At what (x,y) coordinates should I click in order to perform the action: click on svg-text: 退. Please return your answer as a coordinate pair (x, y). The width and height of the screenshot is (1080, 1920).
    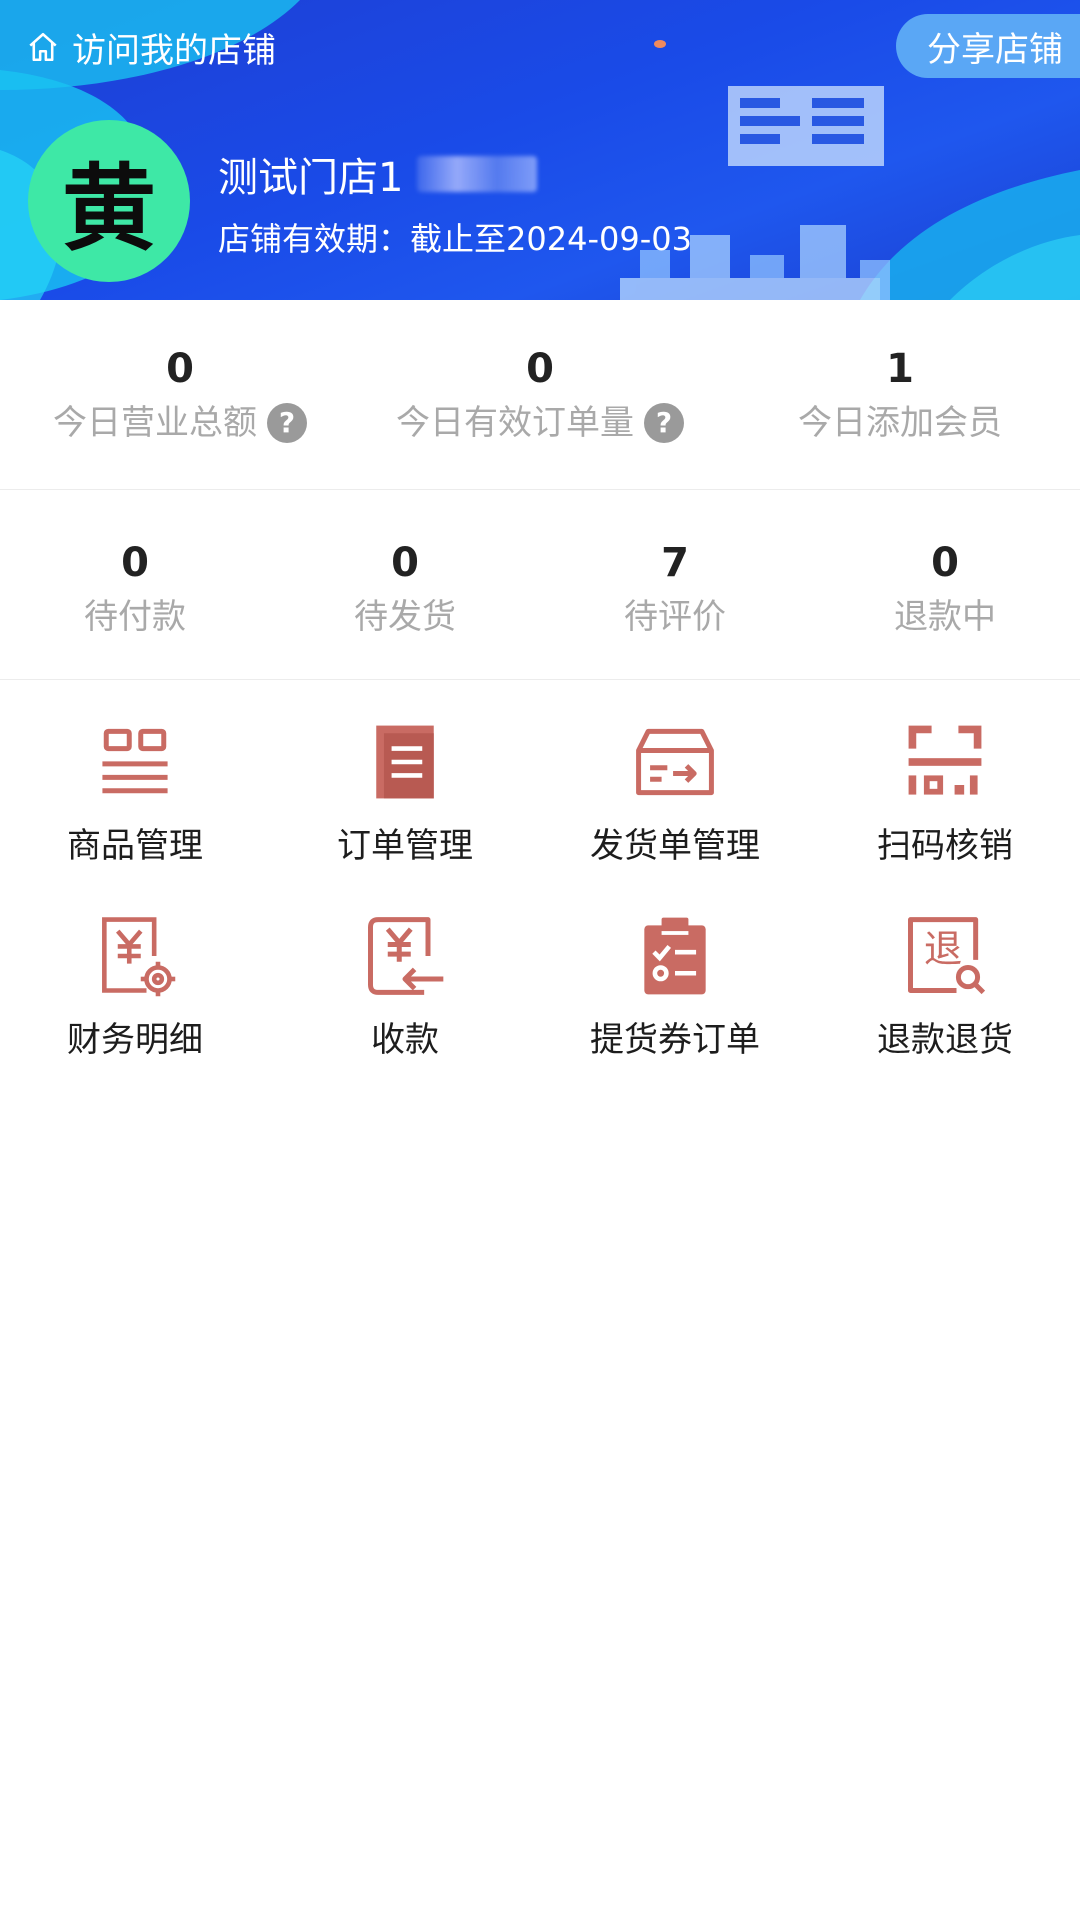
    Looking at the image, I should click on (943, 949).